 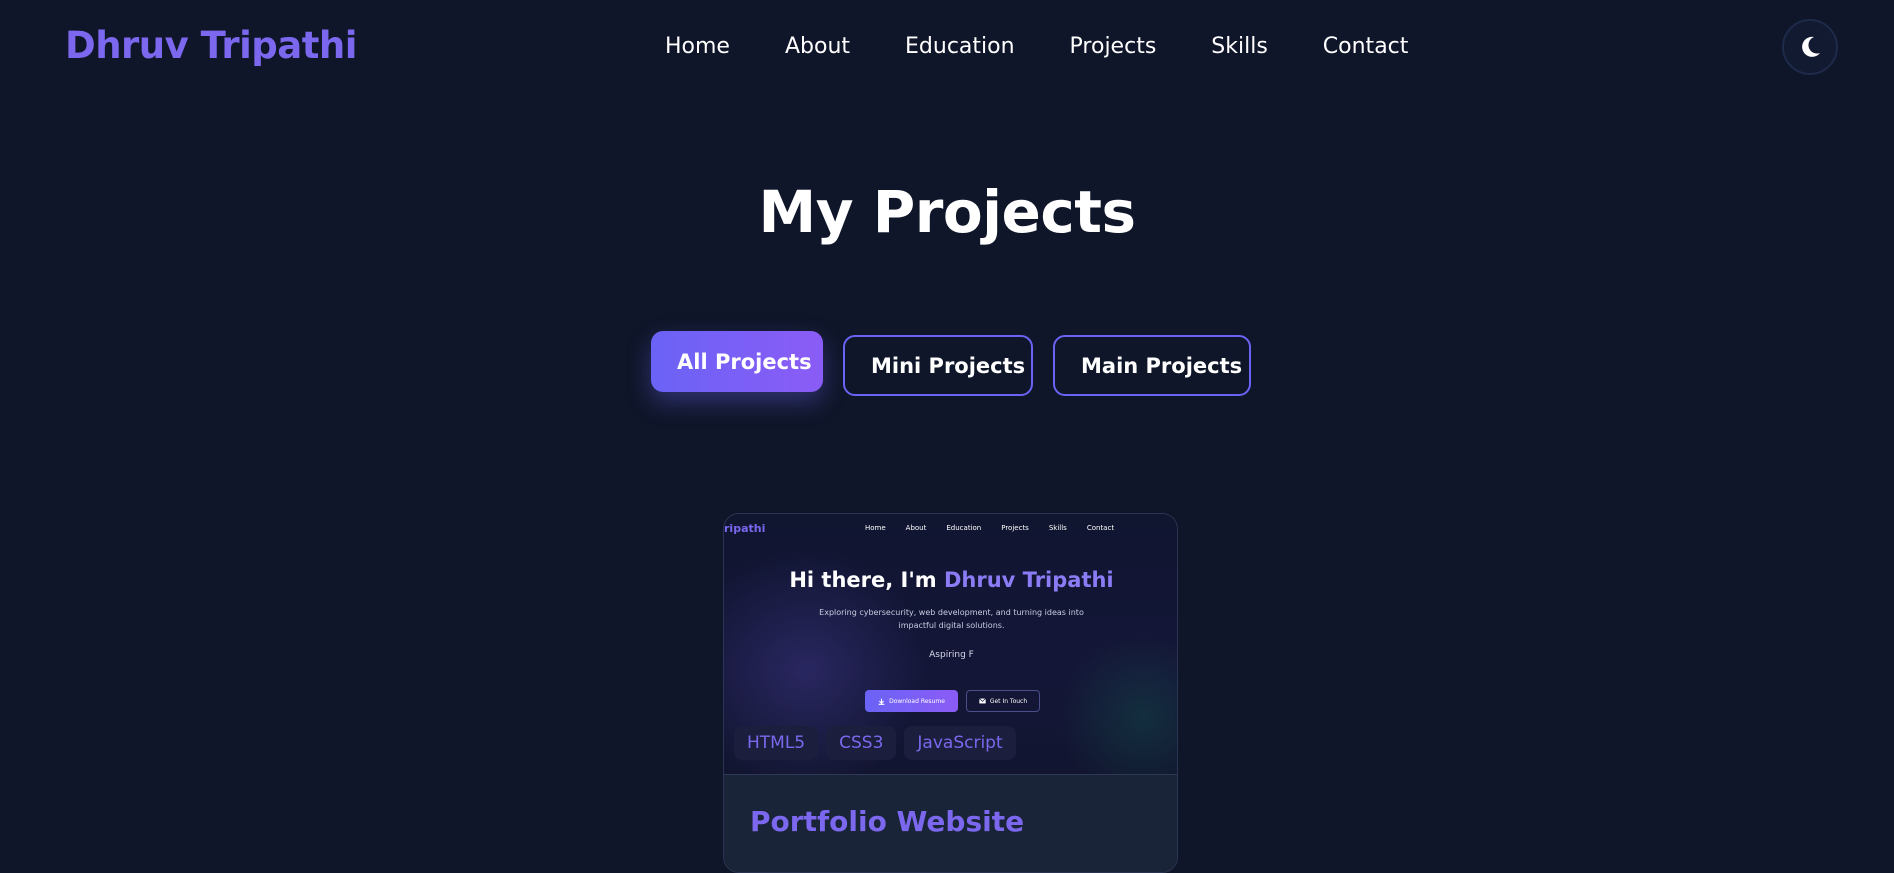 I want to click on nav-link-about: About, so click(x=817, y=46).